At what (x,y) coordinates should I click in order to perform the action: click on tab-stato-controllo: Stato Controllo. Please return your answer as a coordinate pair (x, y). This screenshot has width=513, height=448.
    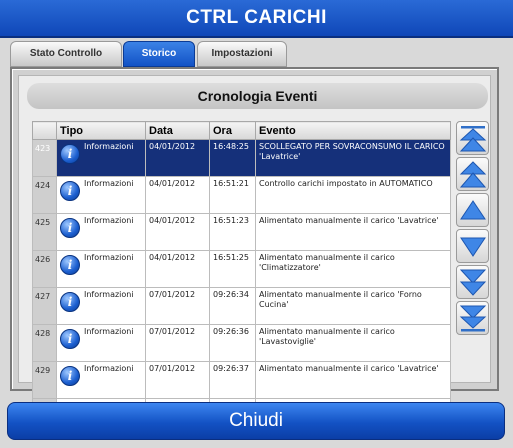
    Looking at the image, I should click on (66, 54).